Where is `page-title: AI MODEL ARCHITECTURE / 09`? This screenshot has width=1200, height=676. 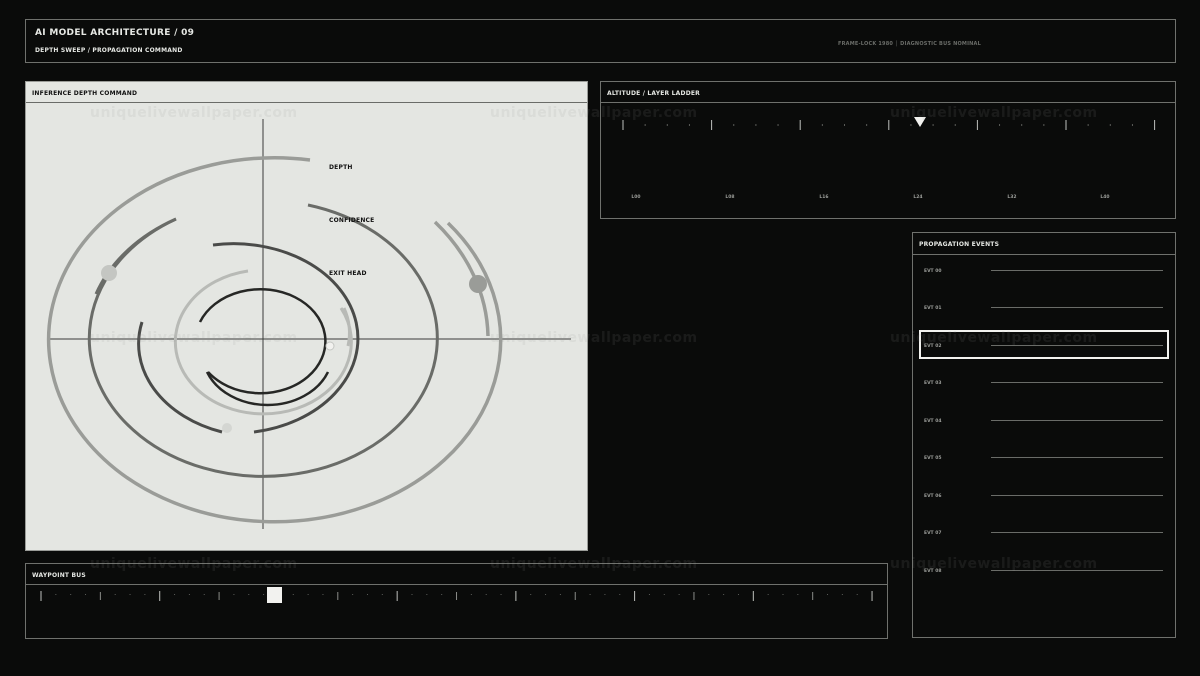 page-title: AI MODEL ARCHITECTURE / 09 is located at coordinates (115, 33).